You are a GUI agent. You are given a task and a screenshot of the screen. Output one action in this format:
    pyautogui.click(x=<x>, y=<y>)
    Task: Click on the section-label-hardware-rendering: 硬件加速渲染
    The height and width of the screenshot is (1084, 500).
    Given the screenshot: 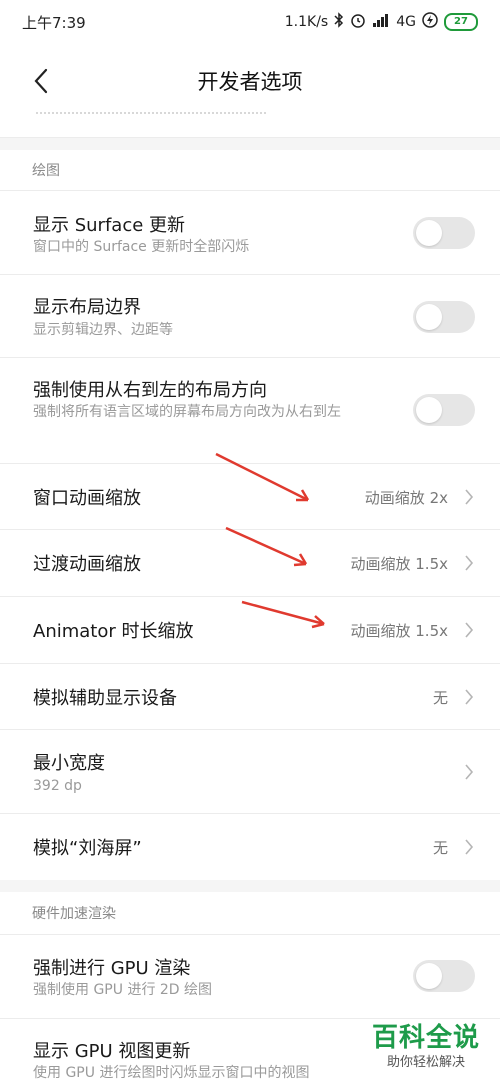 What is the action you would take?
    pyautogui.click(x=74, y=914)
    